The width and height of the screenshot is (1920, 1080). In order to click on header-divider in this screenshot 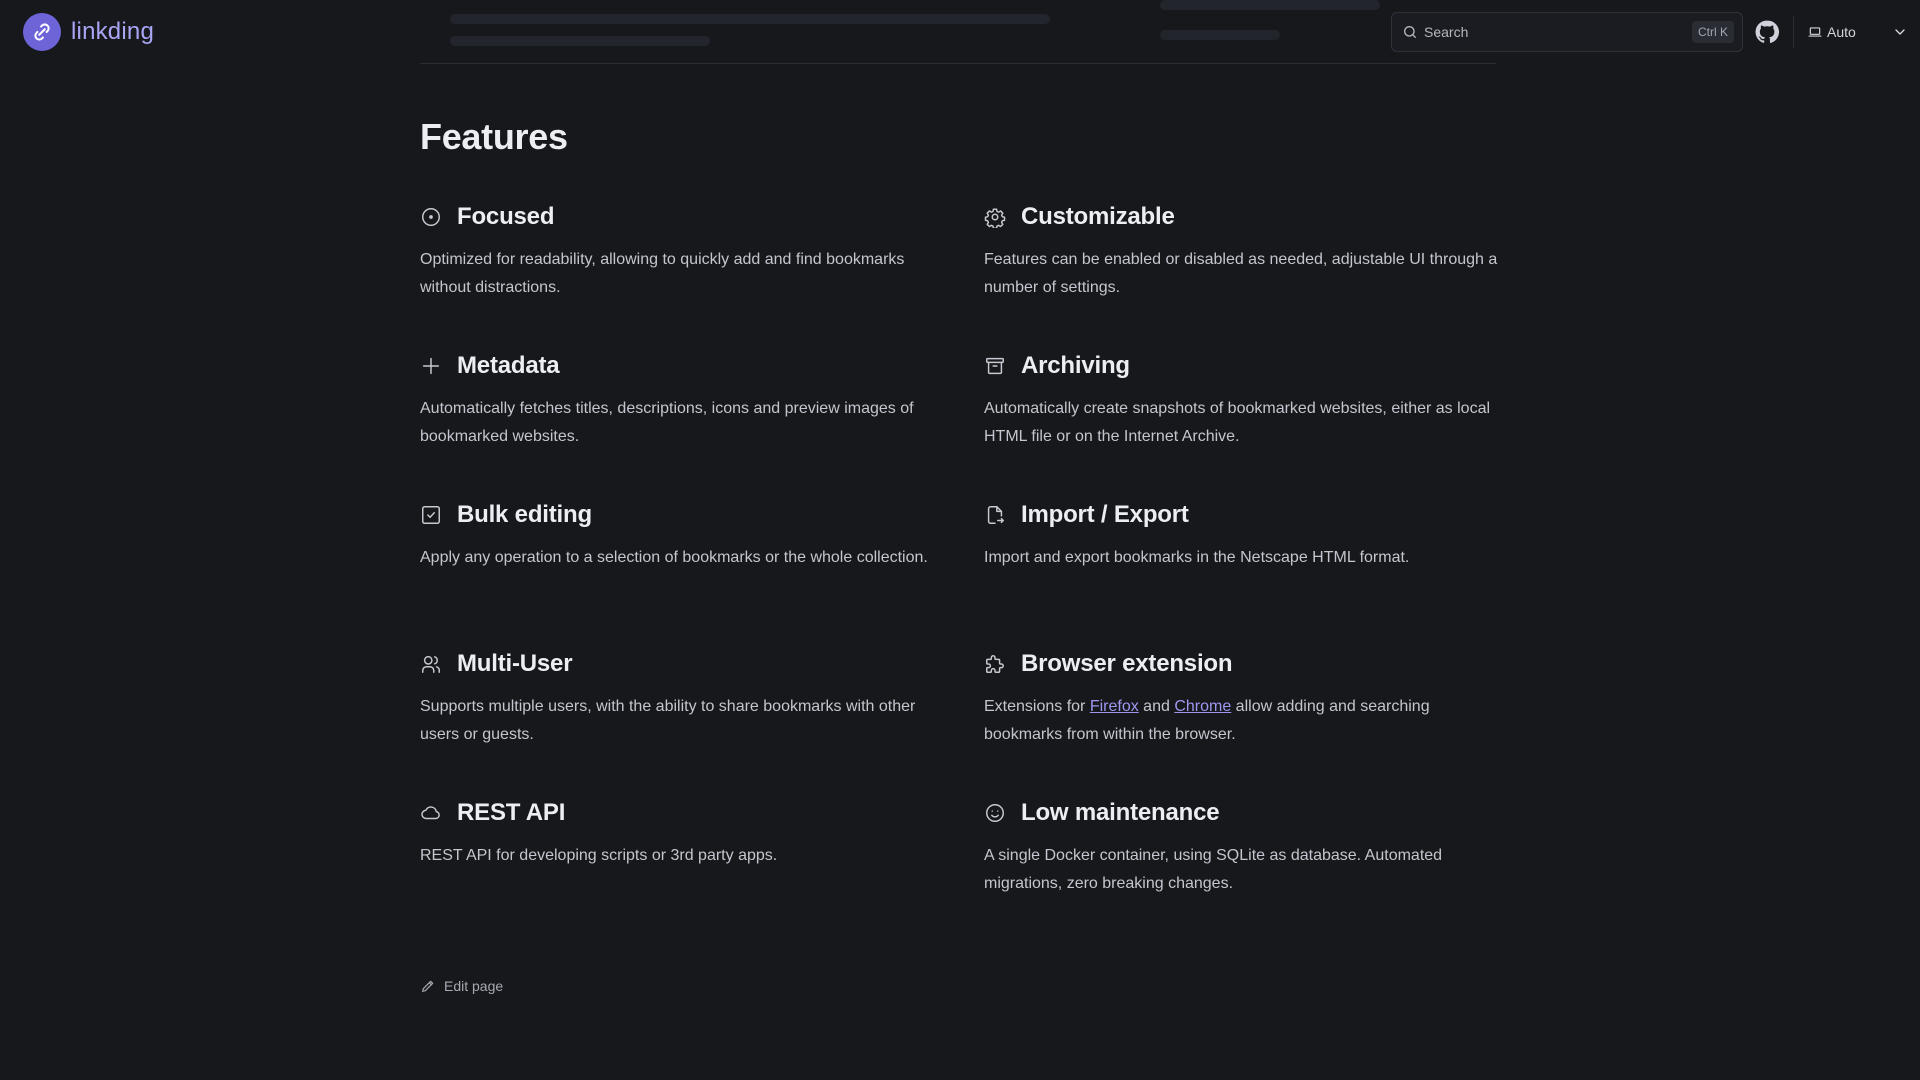, I will do `click(1793, 32)`.